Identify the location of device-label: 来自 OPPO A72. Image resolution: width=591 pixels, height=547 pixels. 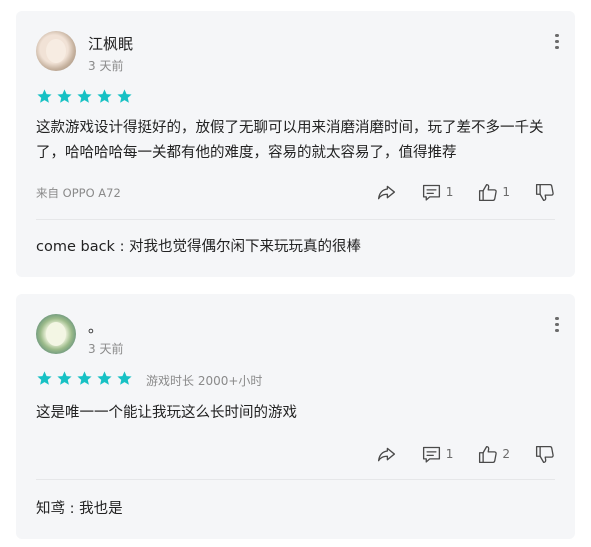
(78, 193).